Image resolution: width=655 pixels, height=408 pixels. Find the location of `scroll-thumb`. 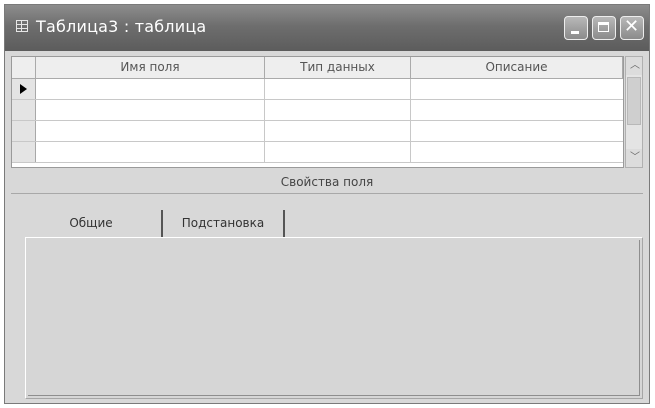

scroll-thumb is located at coordinates (634, 101).